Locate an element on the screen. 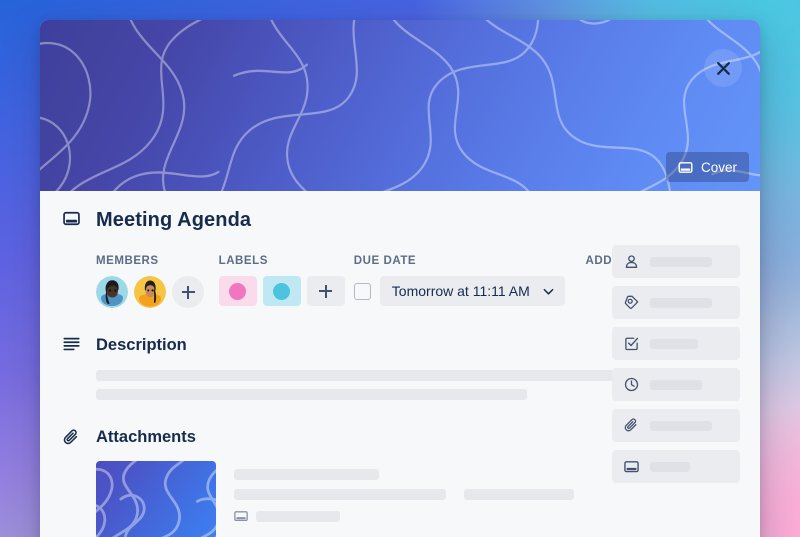  checklist-icon is located at coordinates (631, 343).